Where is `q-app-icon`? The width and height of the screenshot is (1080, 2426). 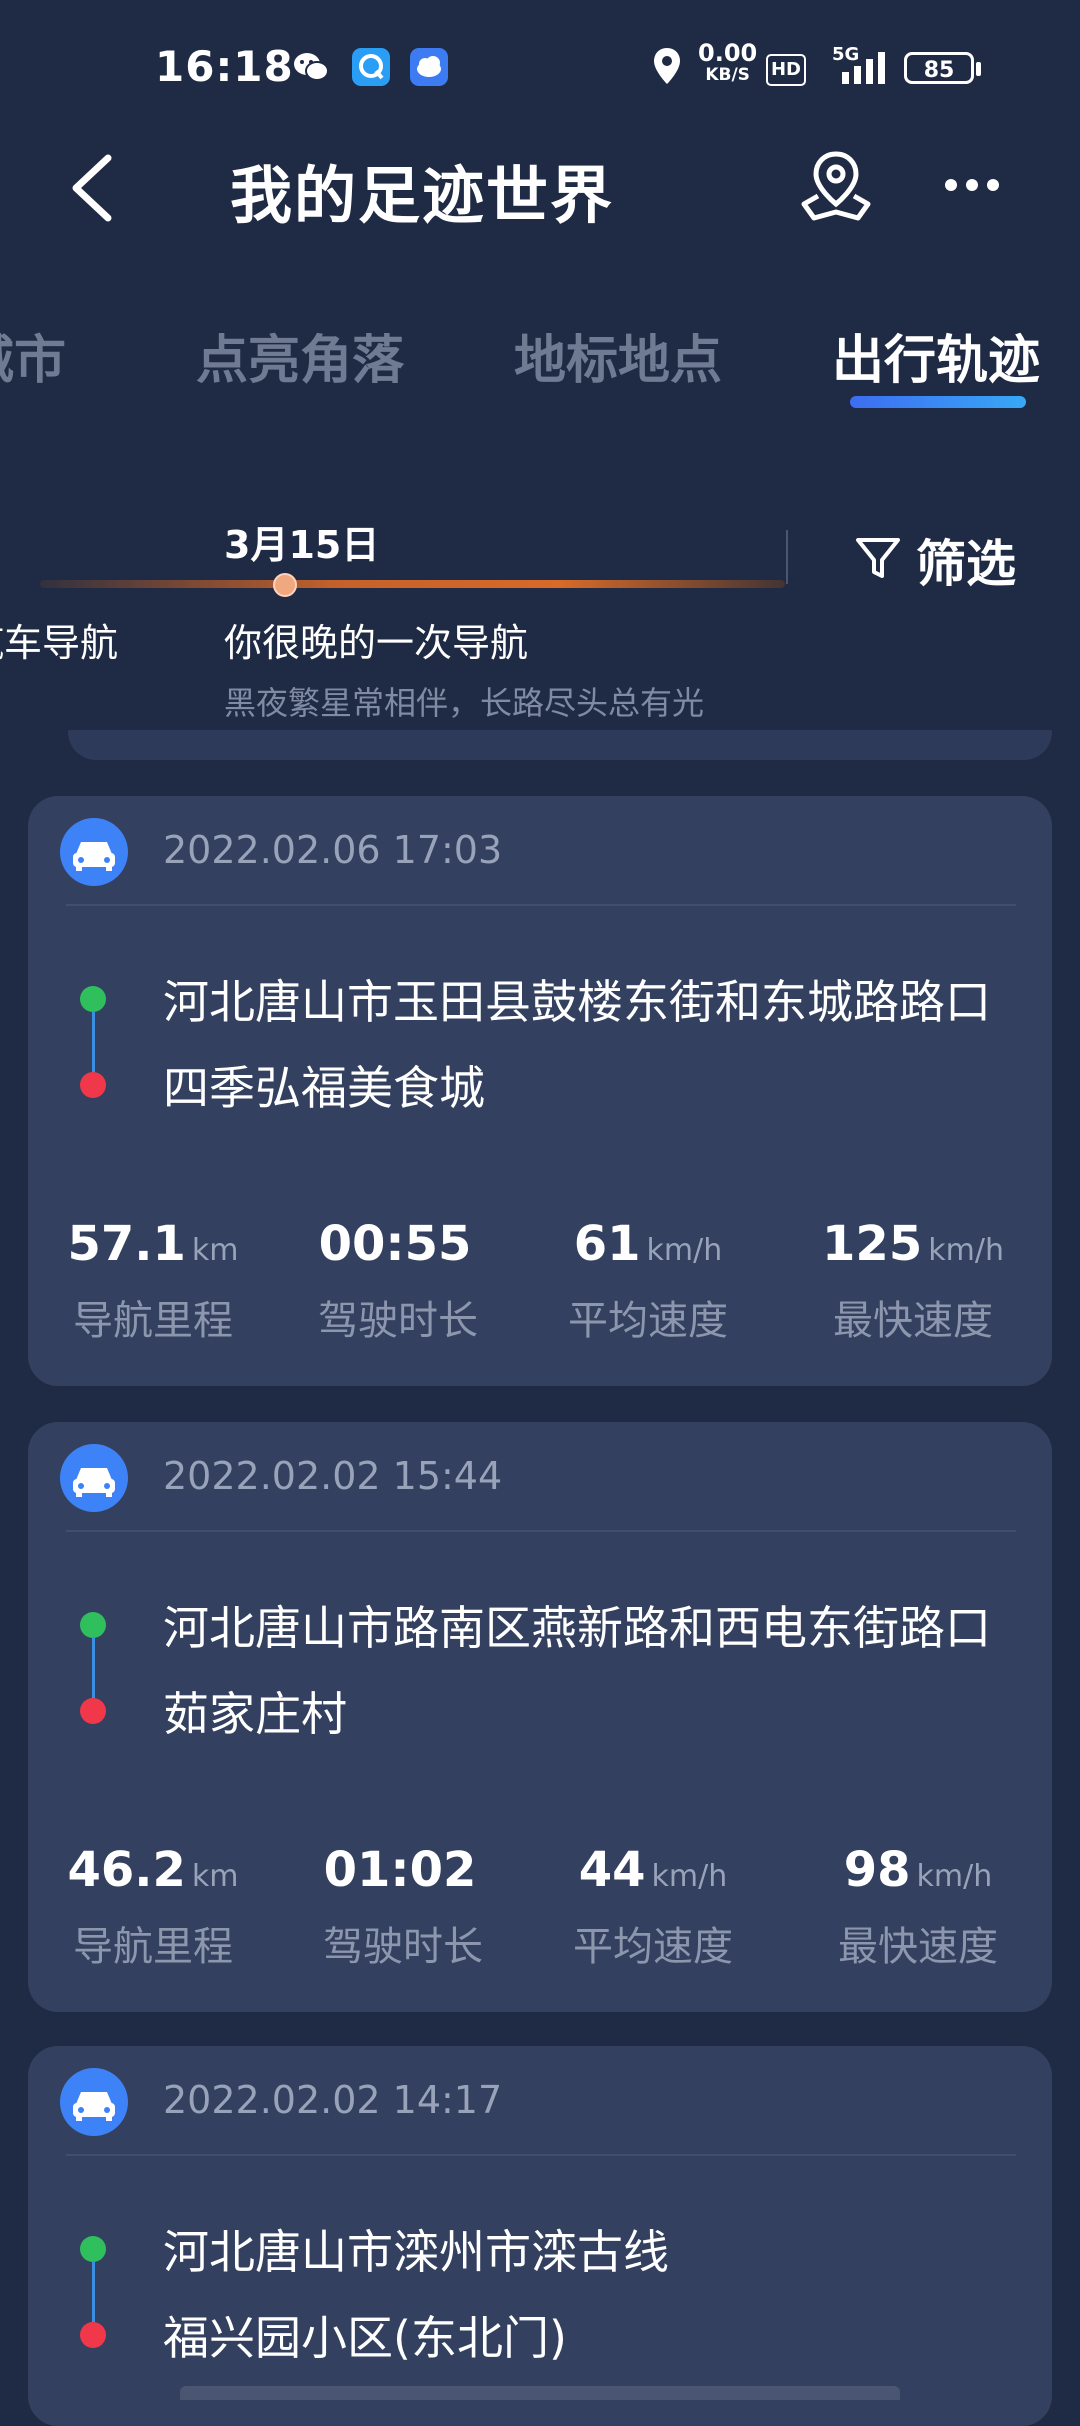 q-app-icon is located at coordinates (371, 67).